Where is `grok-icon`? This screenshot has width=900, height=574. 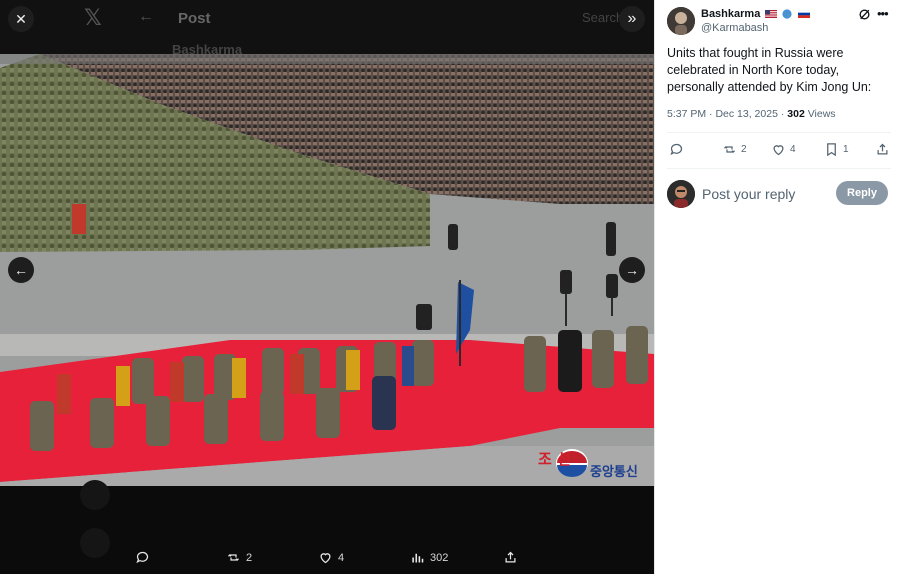 grok-icon is located at coordinates (864, 16).